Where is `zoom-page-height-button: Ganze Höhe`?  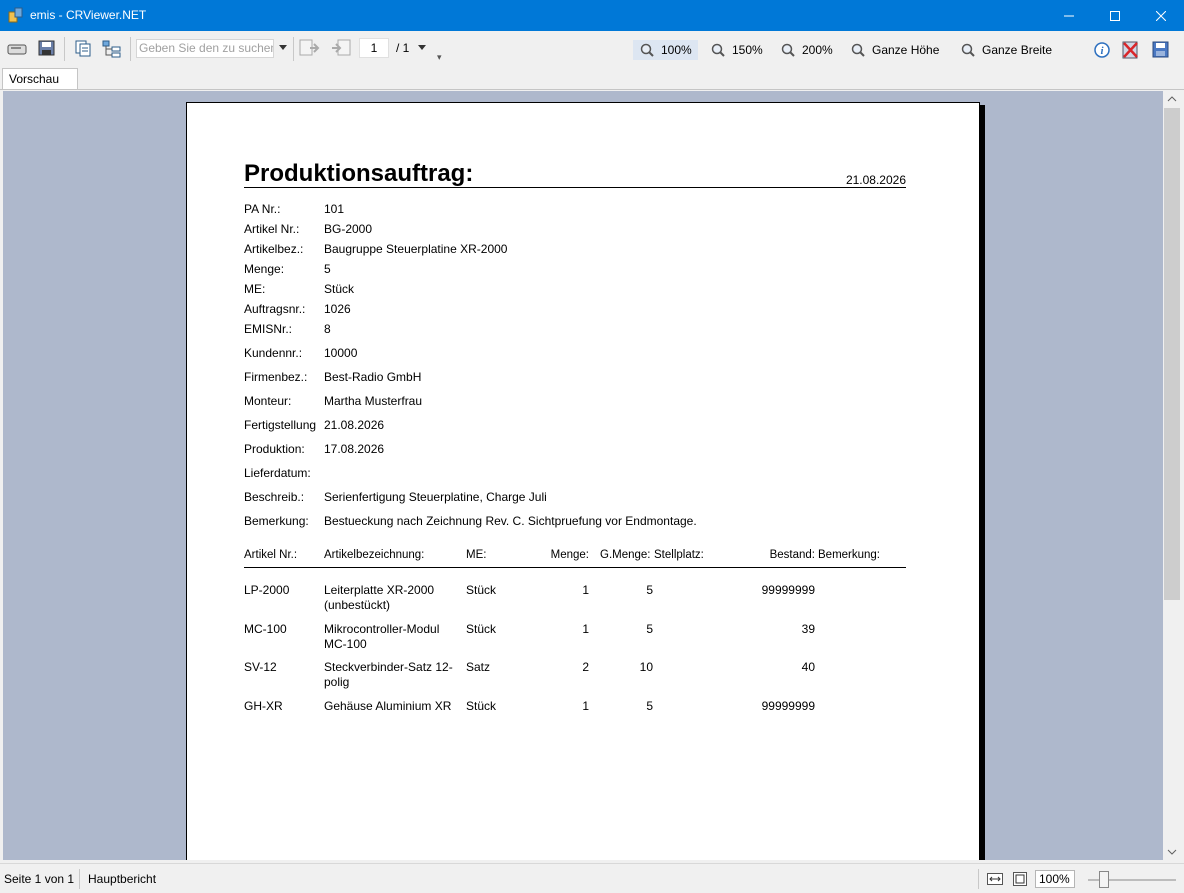 zoom-page-height-button: Ganze Höhe is located at coordinates (894, 50).